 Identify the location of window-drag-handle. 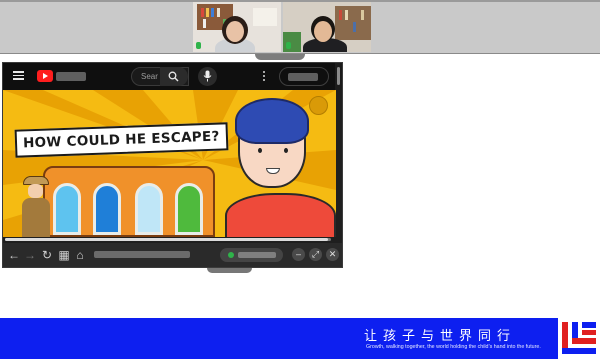
(229, 270).